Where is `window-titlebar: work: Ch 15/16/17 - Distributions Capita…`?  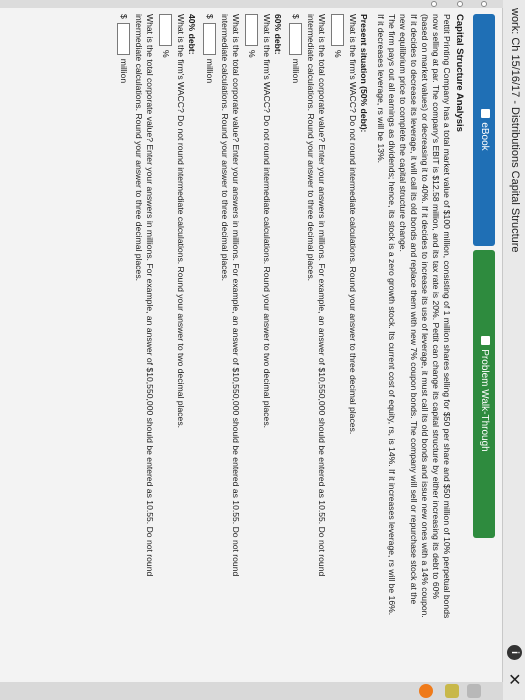
window-titlebar: work: Ch 15/16/17 - Distributions Capita… is located at coordinates (513, 350).